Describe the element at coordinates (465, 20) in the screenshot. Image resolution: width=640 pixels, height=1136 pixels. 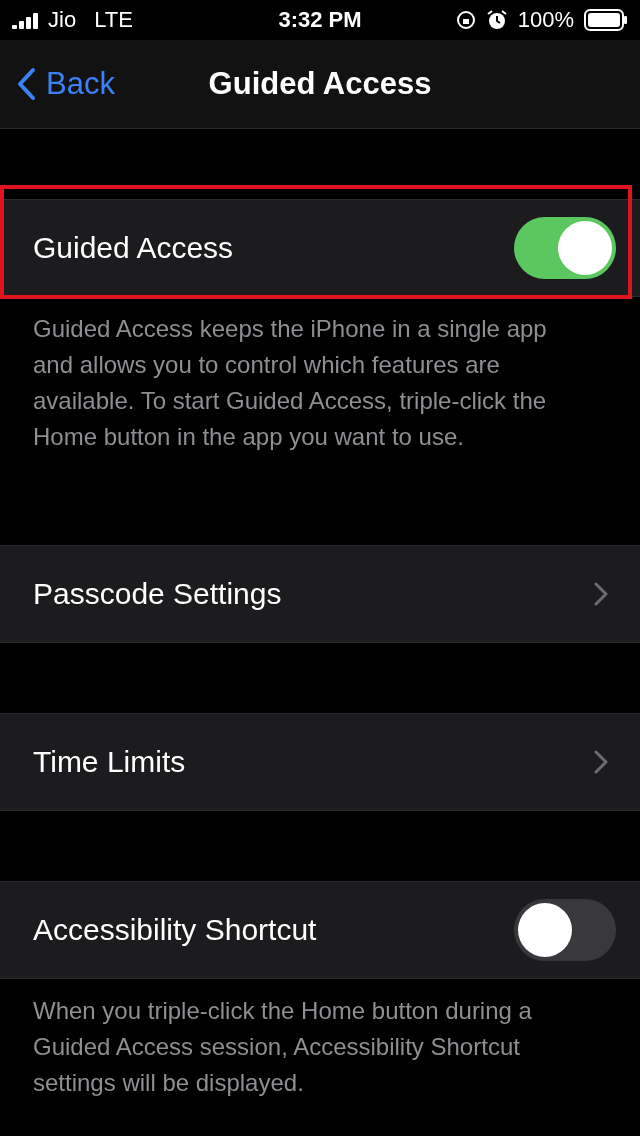
I see `rotation-lock-icon` at that location.